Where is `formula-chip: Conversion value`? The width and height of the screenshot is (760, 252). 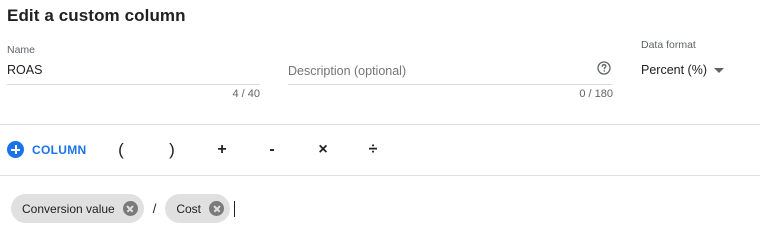 formula-chip: Conversion value is located at coordinates (77, 208).